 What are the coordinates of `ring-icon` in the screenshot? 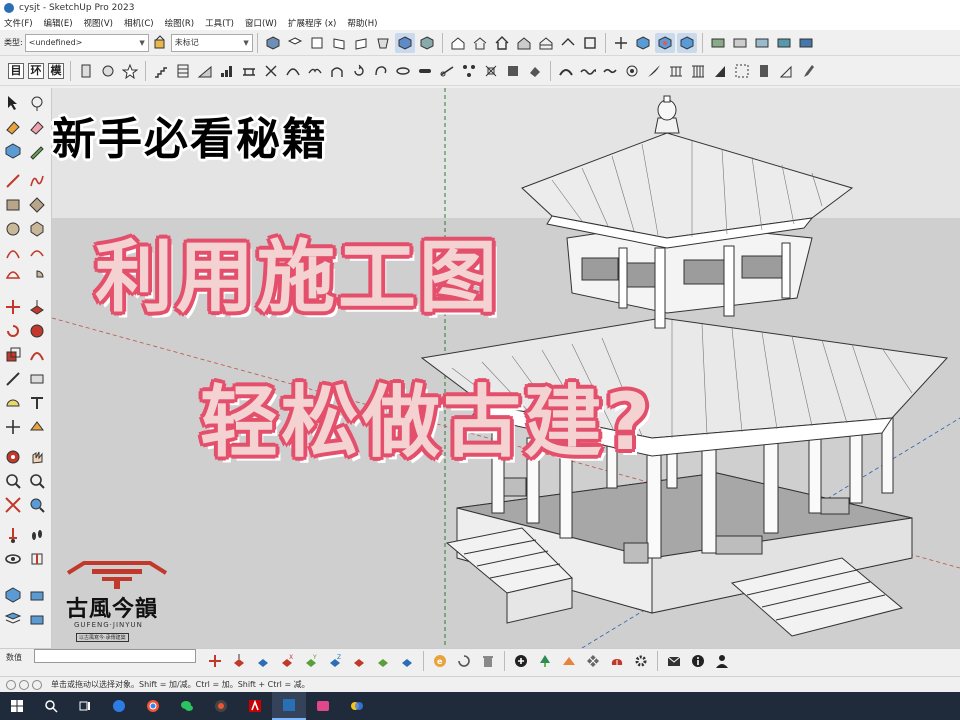 It's located at (403, 71).